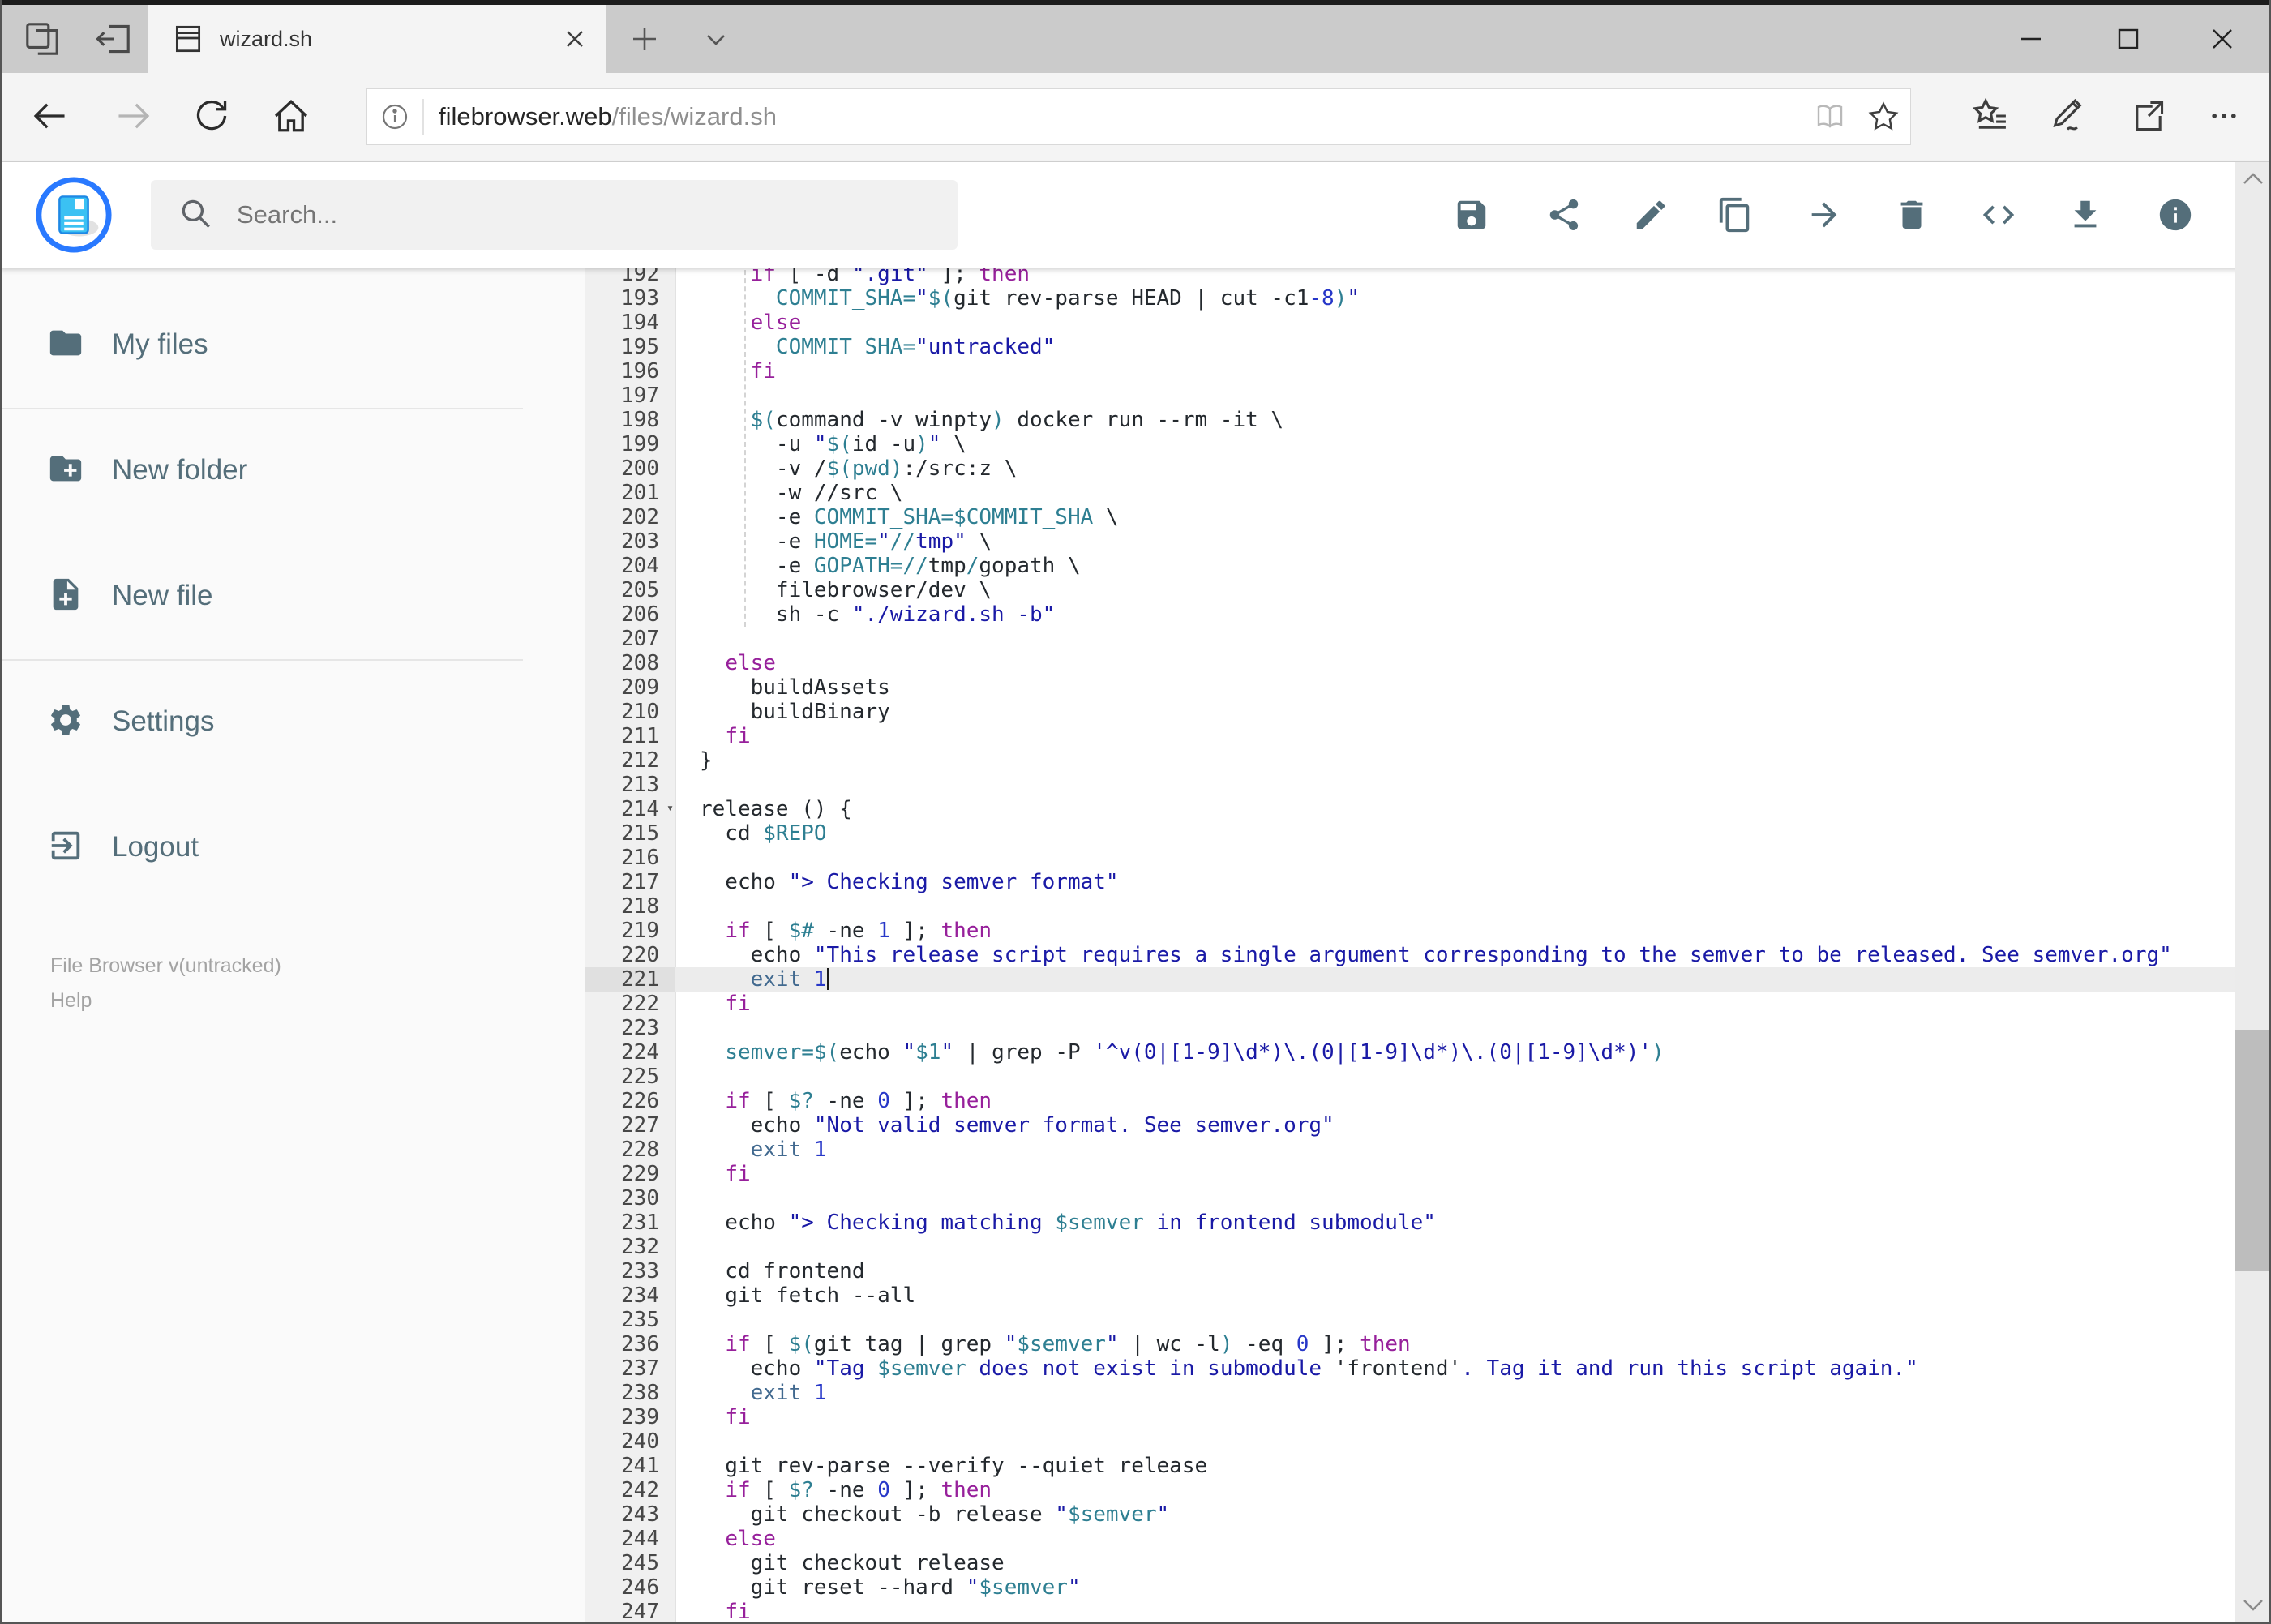  What do you see at coordinates (1410, 1295) in the screenshot?
I see `code-line: 234 git fetch --all` at bounding box center [1410, 1295].